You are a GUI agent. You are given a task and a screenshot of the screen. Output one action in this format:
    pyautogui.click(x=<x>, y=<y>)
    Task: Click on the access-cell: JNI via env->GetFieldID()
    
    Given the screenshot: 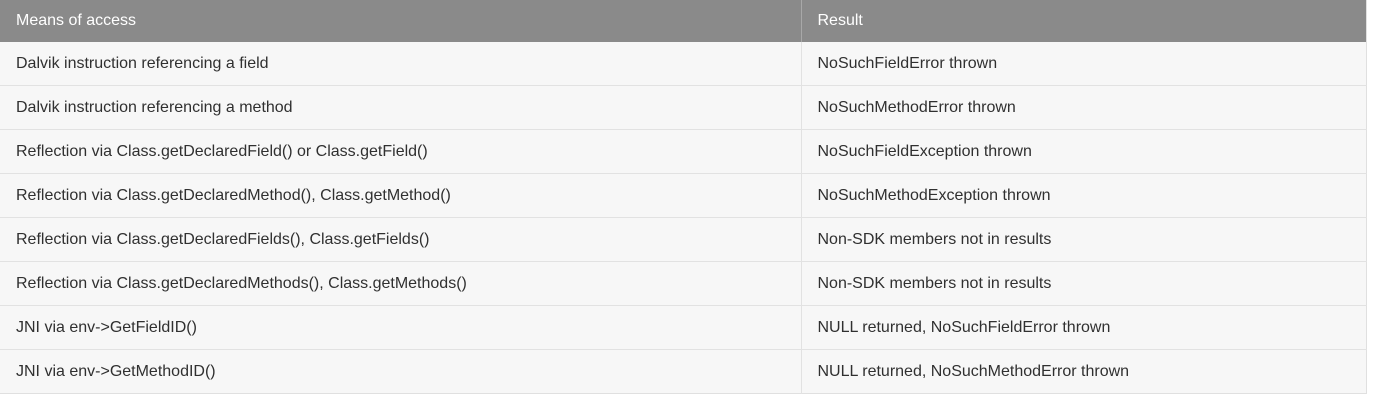 What is the action you would take?
    pyautogui.click(x=400, y=327)
    